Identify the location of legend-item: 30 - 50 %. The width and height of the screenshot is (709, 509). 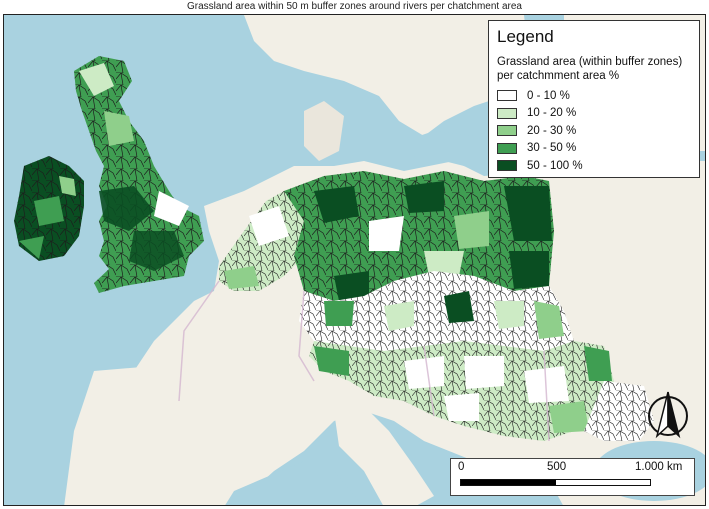
(594, 149).